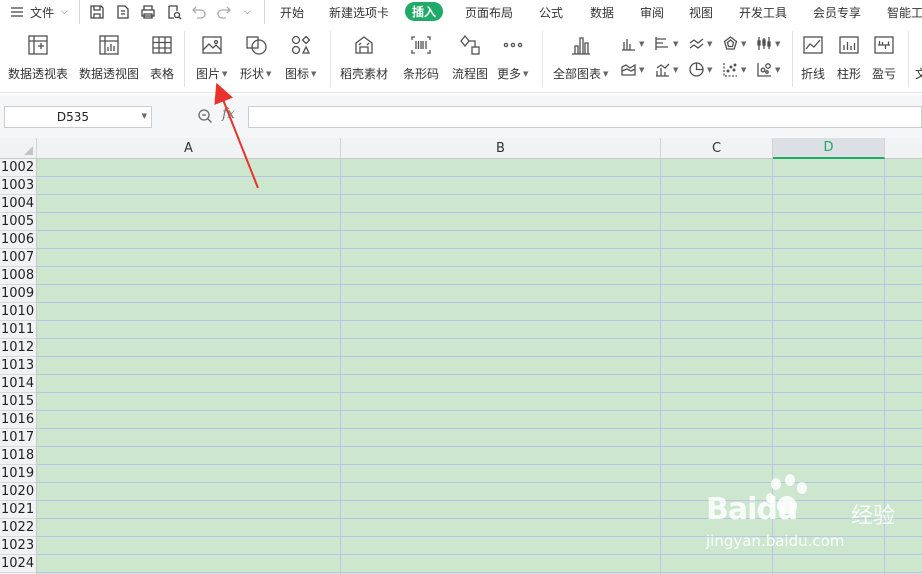  What do you see at coordinates (18, 148) in the screenshot?
I see `select-all-corner` at bounding box center [18, 148].